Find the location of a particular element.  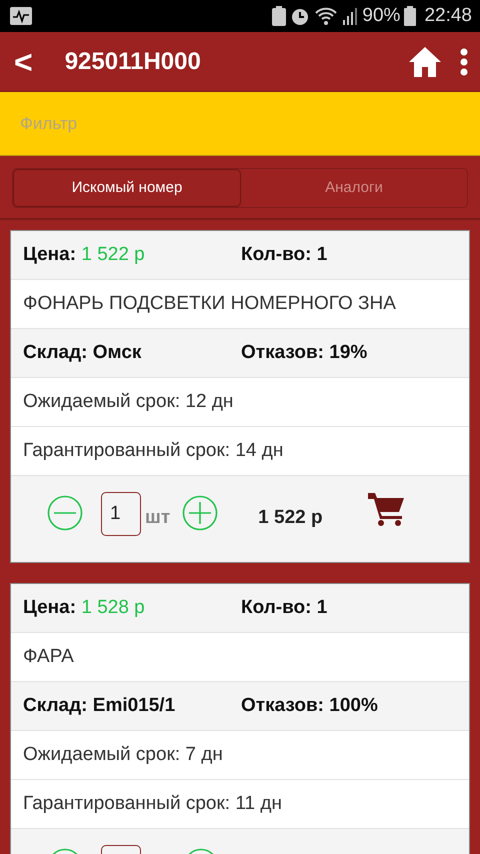

expected-delivery: Ожидаемый срок: 12 дн is located at coordinates (128, 402).